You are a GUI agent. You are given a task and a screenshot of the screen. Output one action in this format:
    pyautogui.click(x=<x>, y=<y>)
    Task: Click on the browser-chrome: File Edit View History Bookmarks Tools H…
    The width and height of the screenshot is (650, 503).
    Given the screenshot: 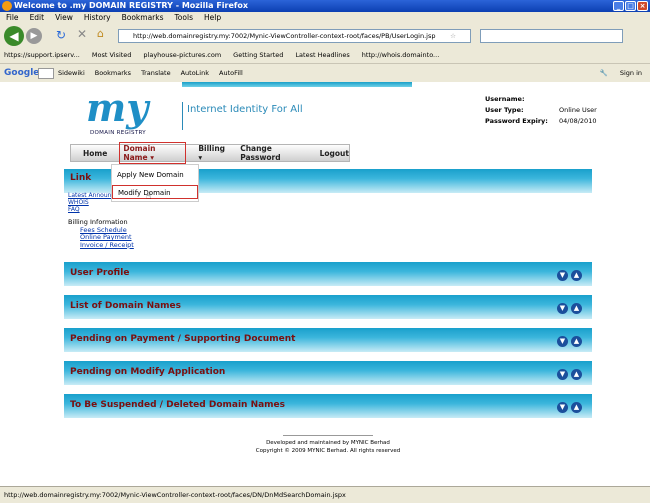 What is the action you would take?
    pyautogui.click(x=325, y=47)
    